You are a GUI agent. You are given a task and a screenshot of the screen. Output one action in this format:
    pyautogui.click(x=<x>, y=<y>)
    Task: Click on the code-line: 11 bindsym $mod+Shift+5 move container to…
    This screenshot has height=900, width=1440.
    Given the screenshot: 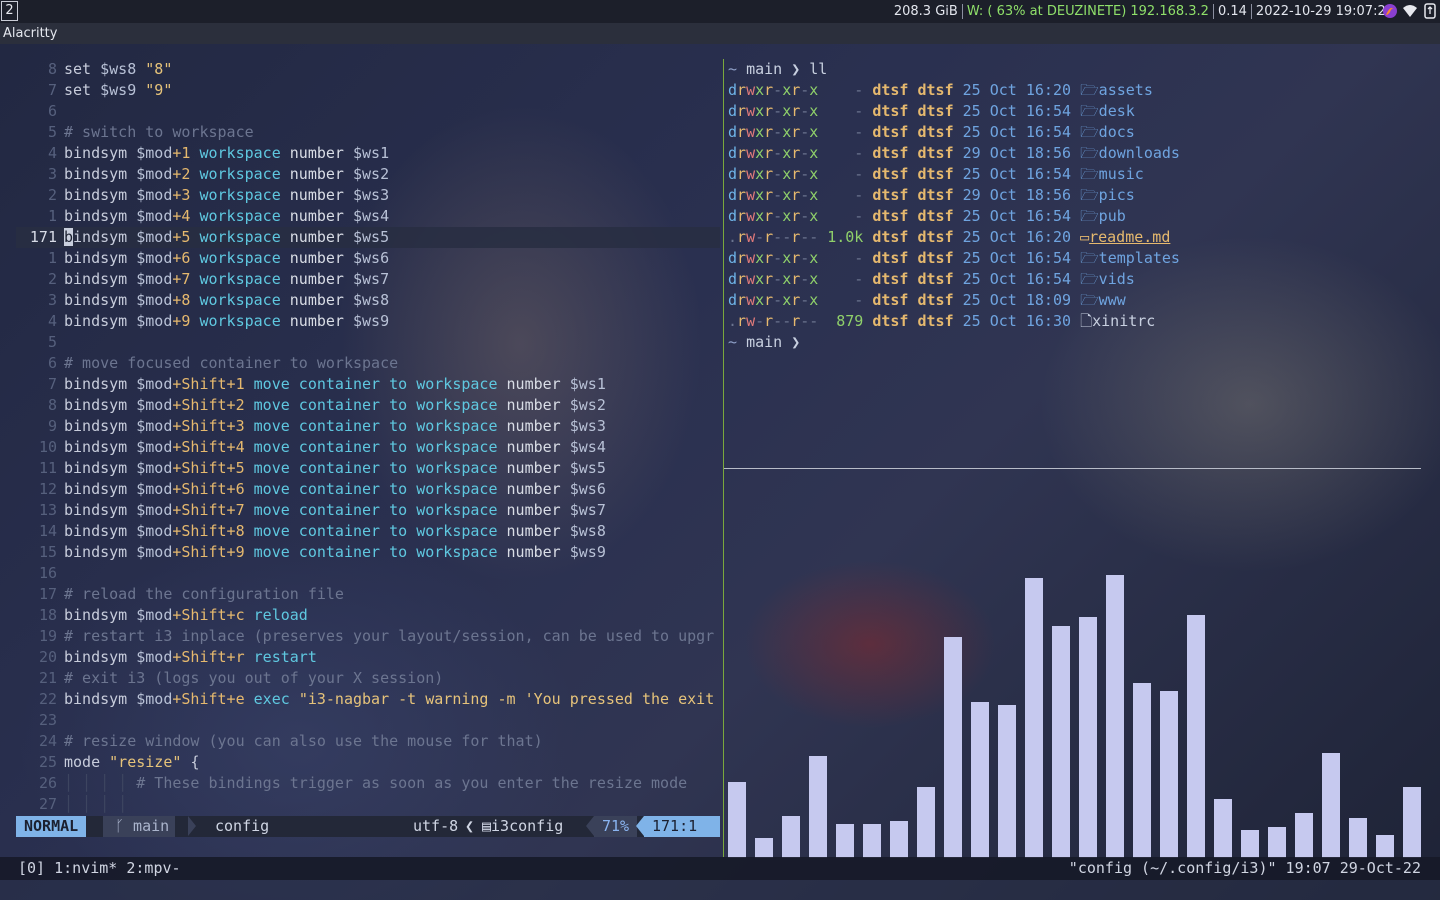 What is the action you would take?
    pyautogui.click(x=368, y=468)
    